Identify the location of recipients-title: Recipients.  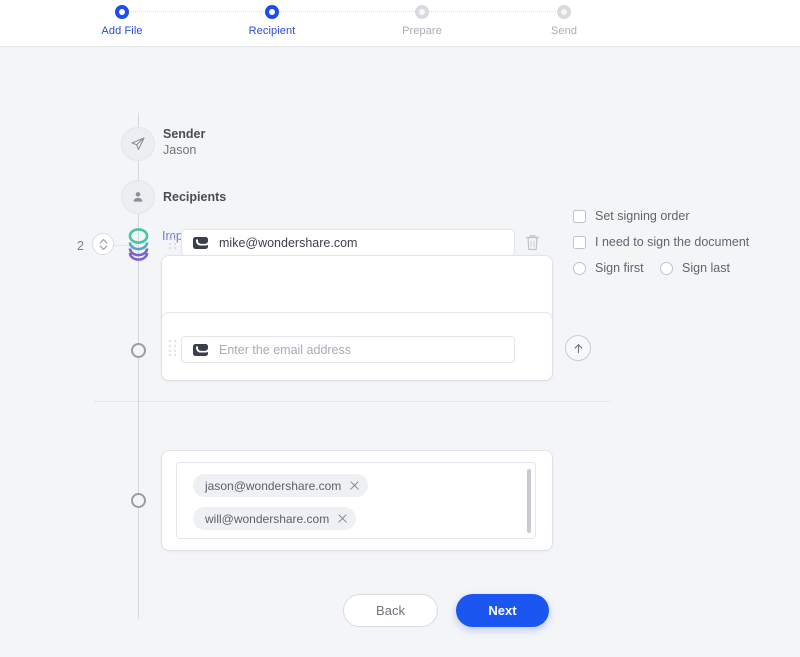
(195, 197).